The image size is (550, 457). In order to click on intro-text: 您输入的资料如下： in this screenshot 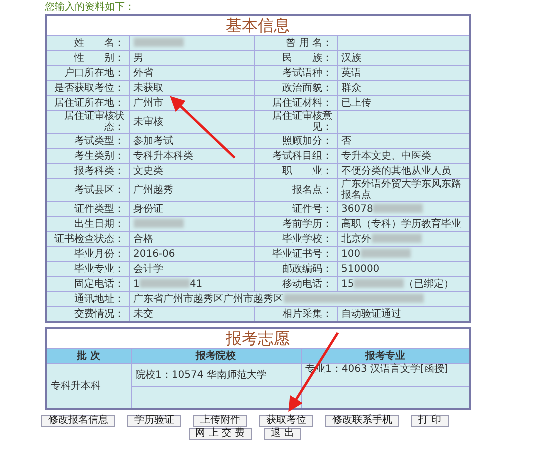, I will do `click(90, 8)`.